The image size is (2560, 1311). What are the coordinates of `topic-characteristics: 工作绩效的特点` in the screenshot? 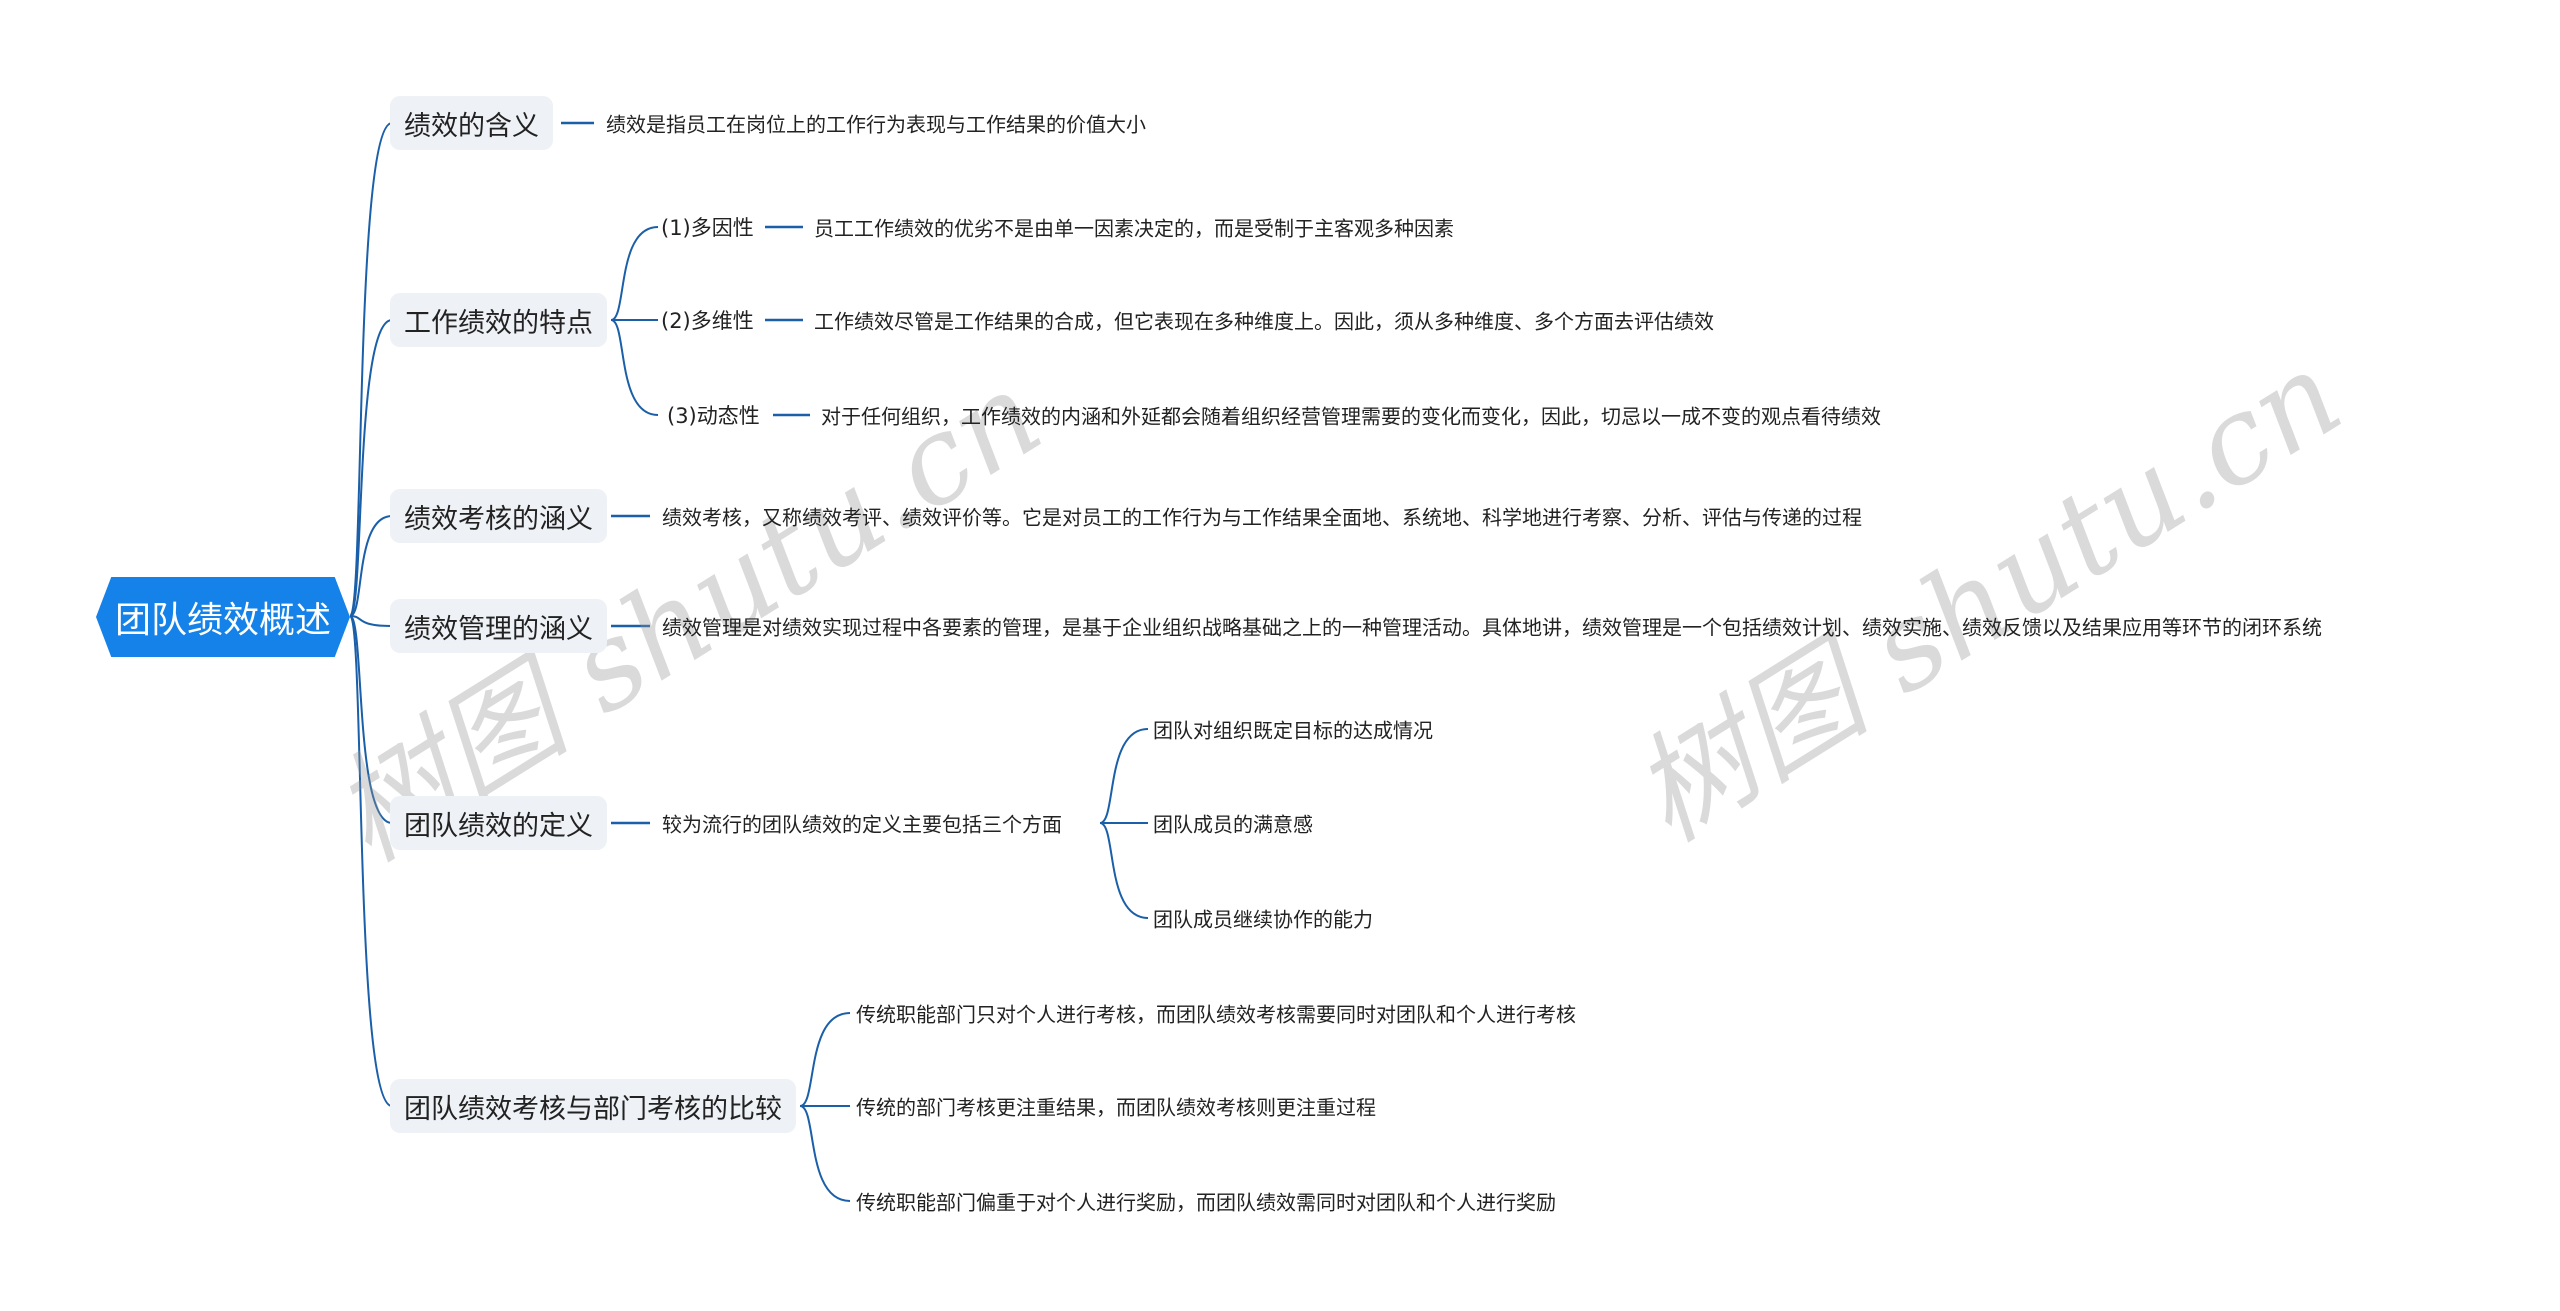 It's located at (498, 320).